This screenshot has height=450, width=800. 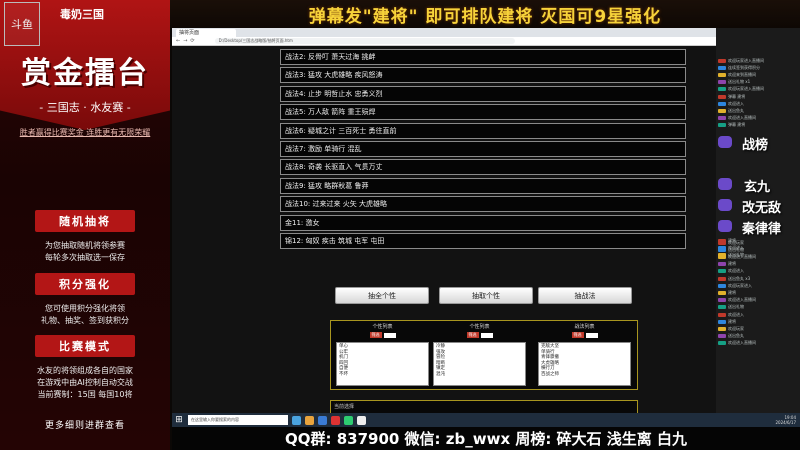 What do you see at coordinates (192, 41) in the screenshot?
I see `reload-icon: ⟳` at bounding box center [192, 41].